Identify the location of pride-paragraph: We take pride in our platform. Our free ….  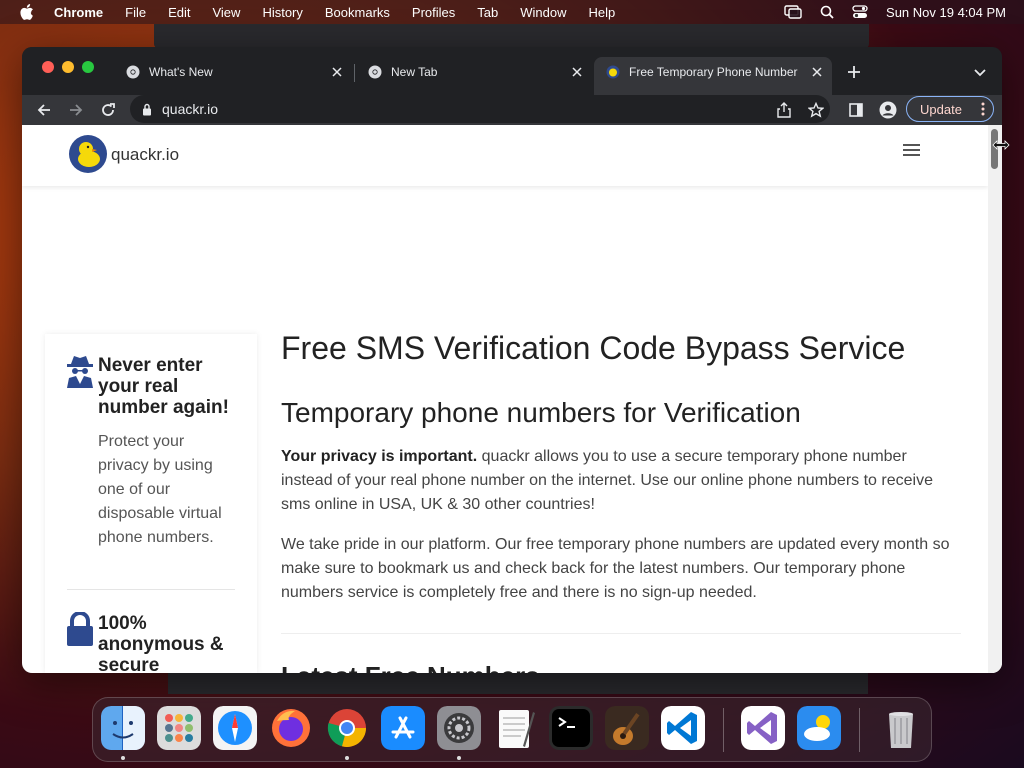
(615, 568).